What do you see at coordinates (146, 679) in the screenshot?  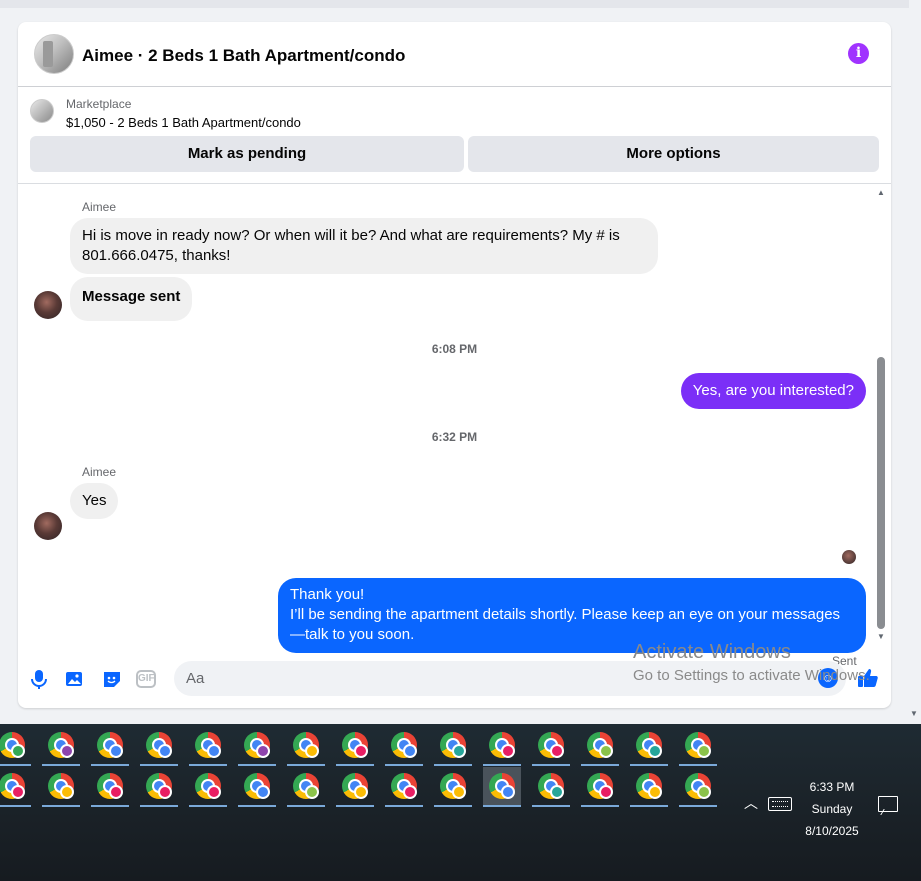 I see `gif-icon: GIF` at bounding box center [146, 679].